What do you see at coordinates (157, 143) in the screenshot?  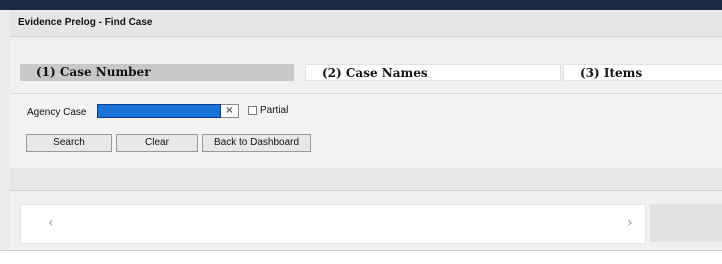 I see `clear-button: Clear` at bounding box center [157, 143].